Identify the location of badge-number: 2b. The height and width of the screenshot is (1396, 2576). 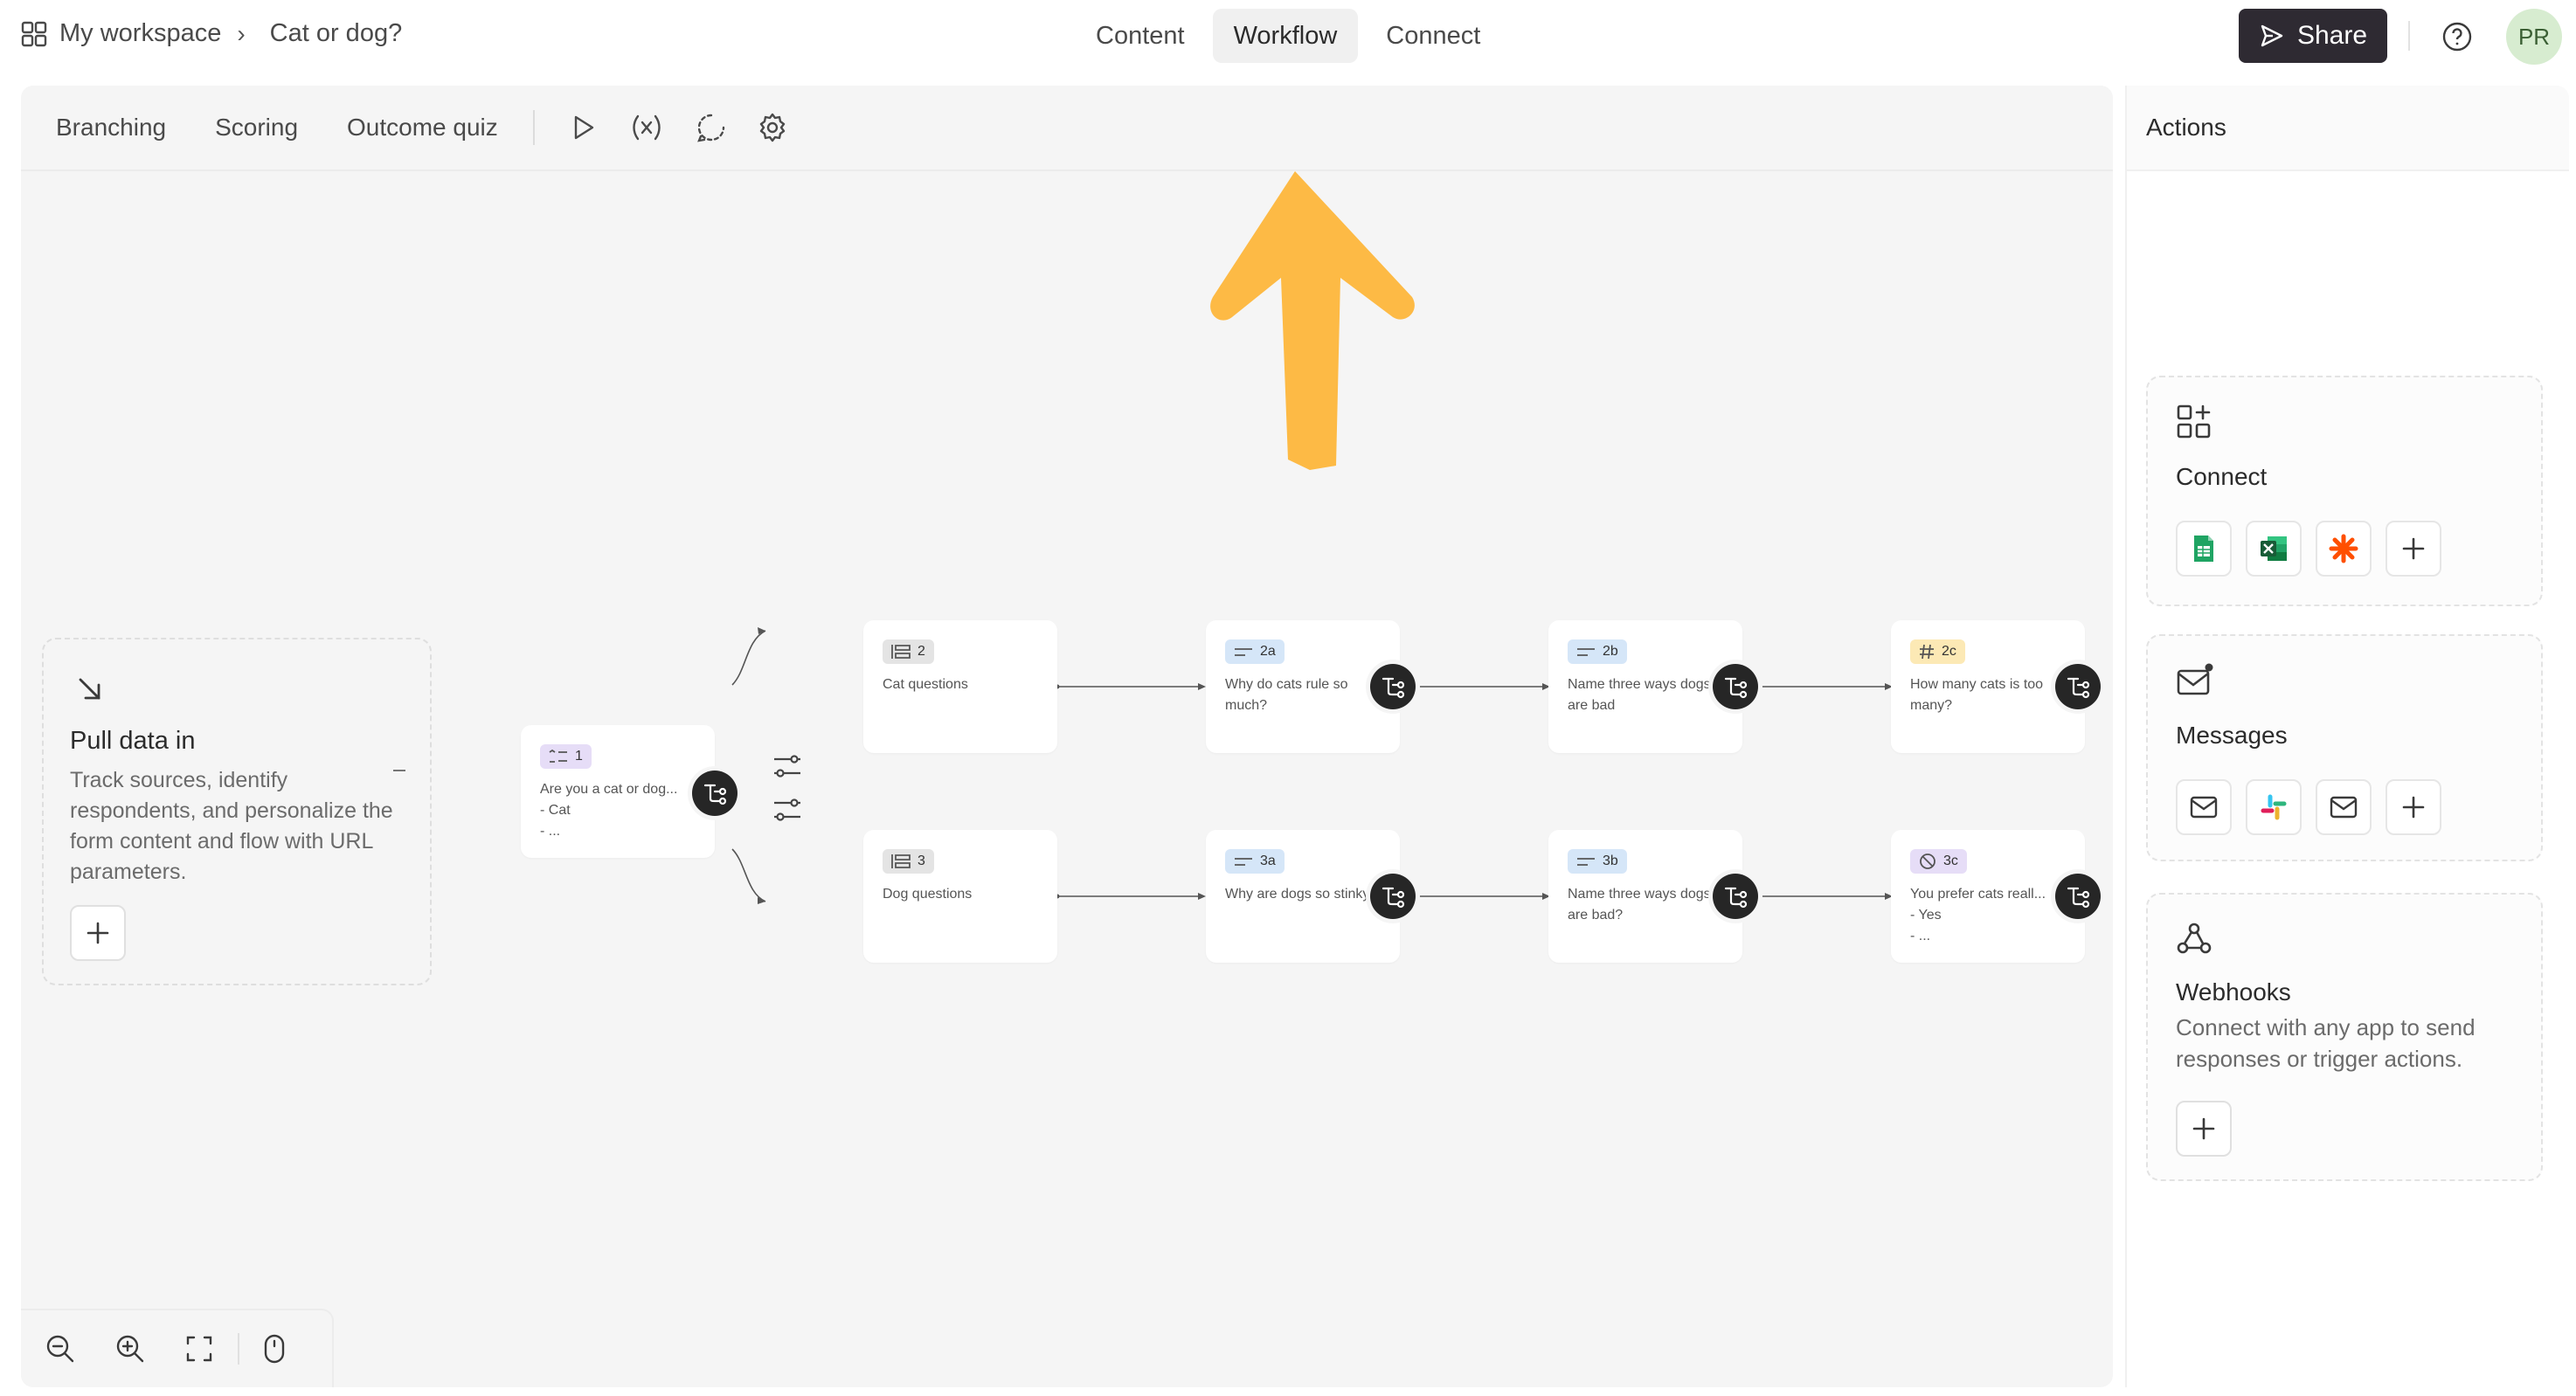
(1610, 651).